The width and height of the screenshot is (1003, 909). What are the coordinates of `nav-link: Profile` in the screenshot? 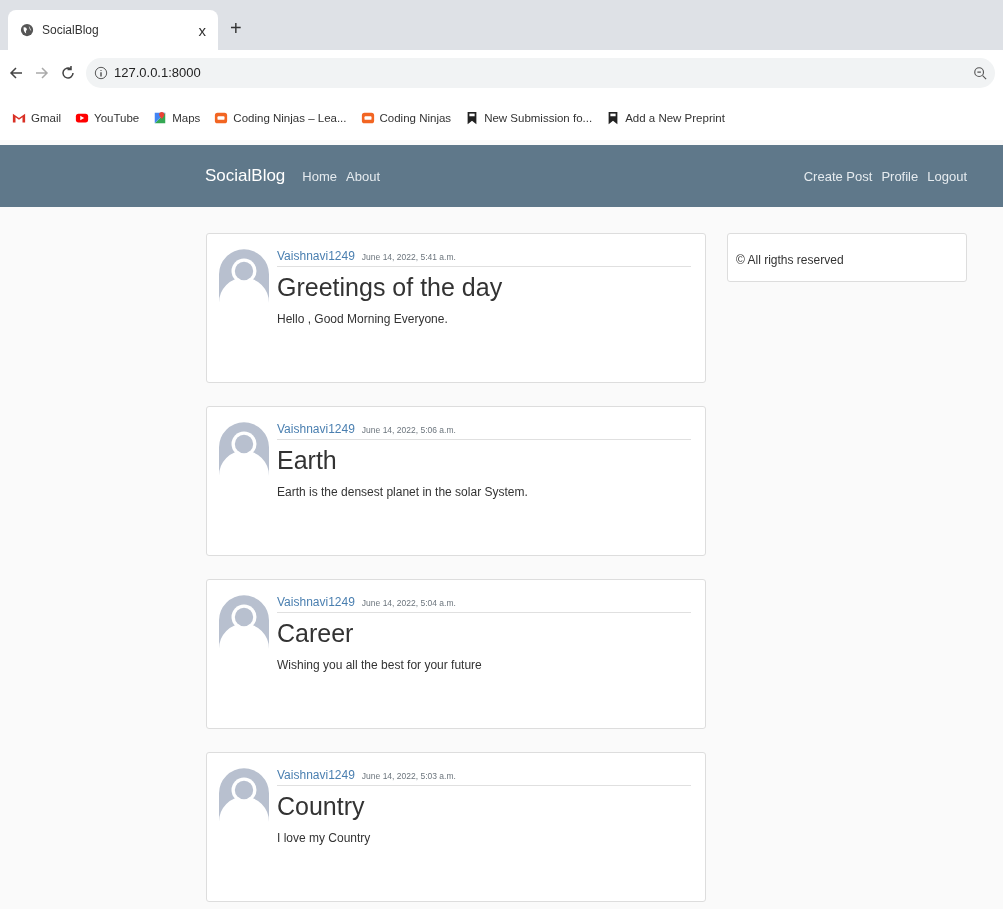 It's located at (900, 176).